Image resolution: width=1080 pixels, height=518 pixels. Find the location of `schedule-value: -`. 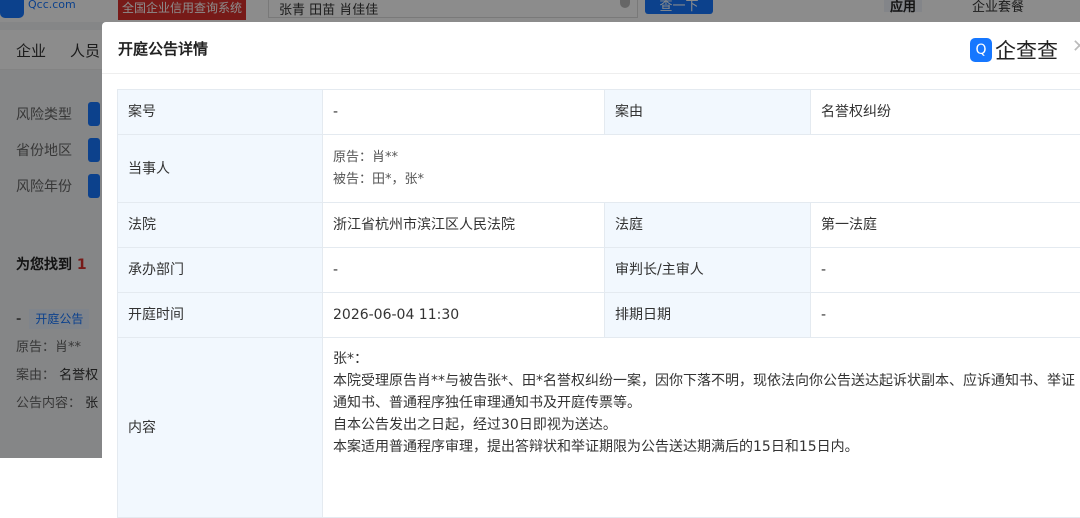

schedule-value: - is located at coordinates (945, 315).